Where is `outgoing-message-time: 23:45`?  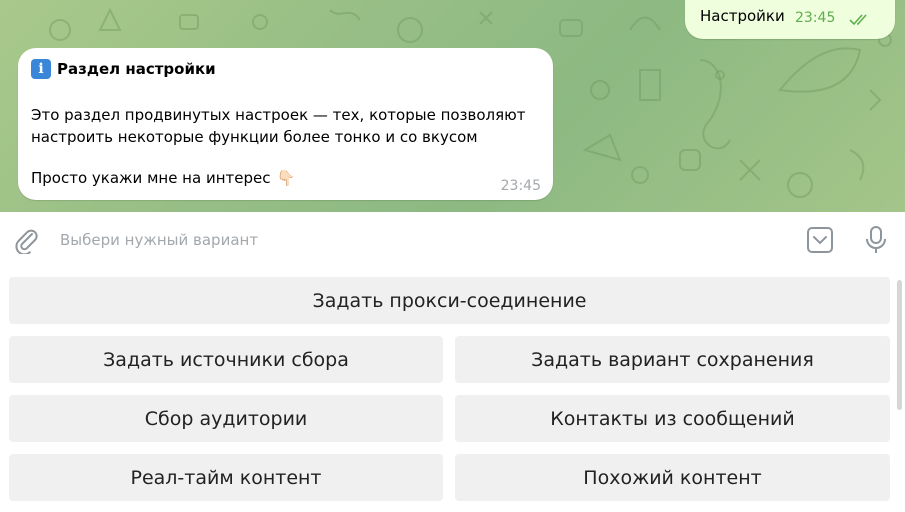 outgoing-message-time: 23:45 is located at coordinates (815, 18).